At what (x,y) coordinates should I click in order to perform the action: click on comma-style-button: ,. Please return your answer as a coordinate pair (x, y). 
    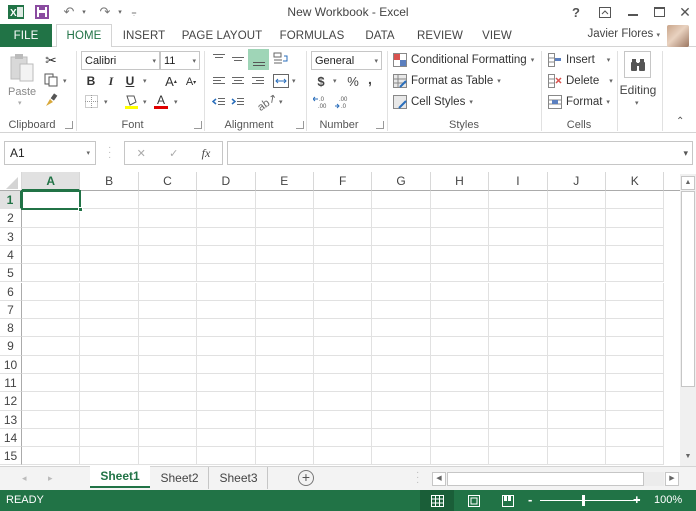
    Looking at the image, I should click on (370, 79).